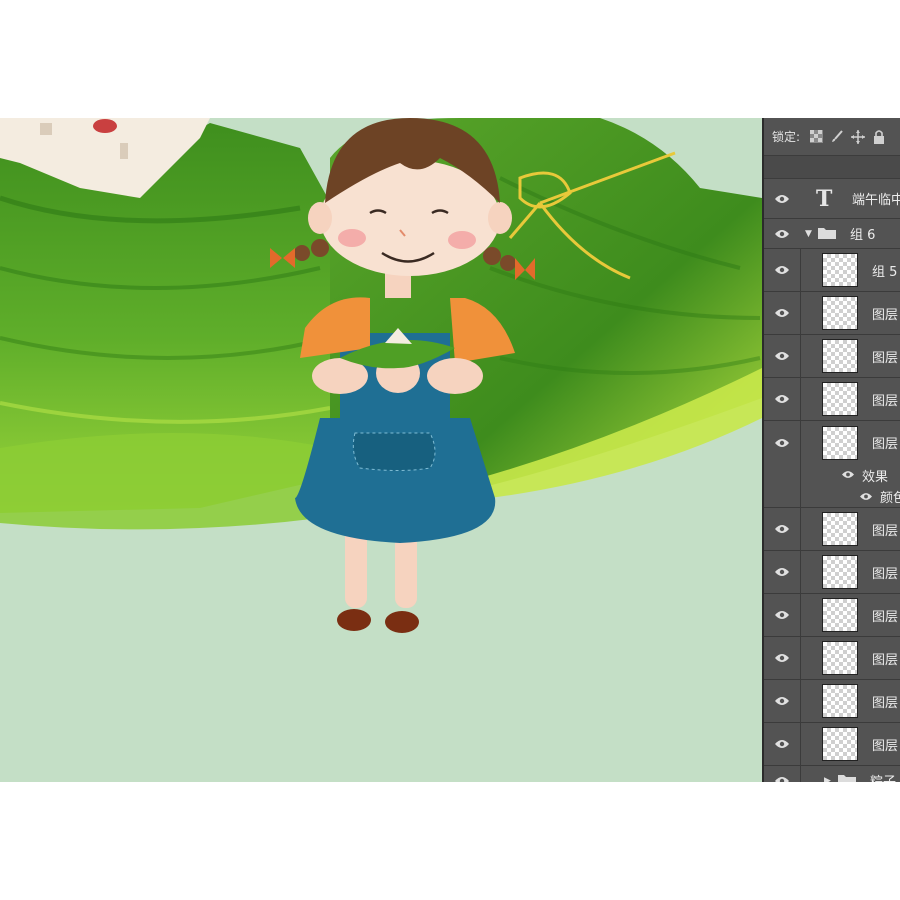  What do you see at coordinates (816, 137) in the screenshot?
I see `lock-transparent-icon` at bounding box center [816, 137].